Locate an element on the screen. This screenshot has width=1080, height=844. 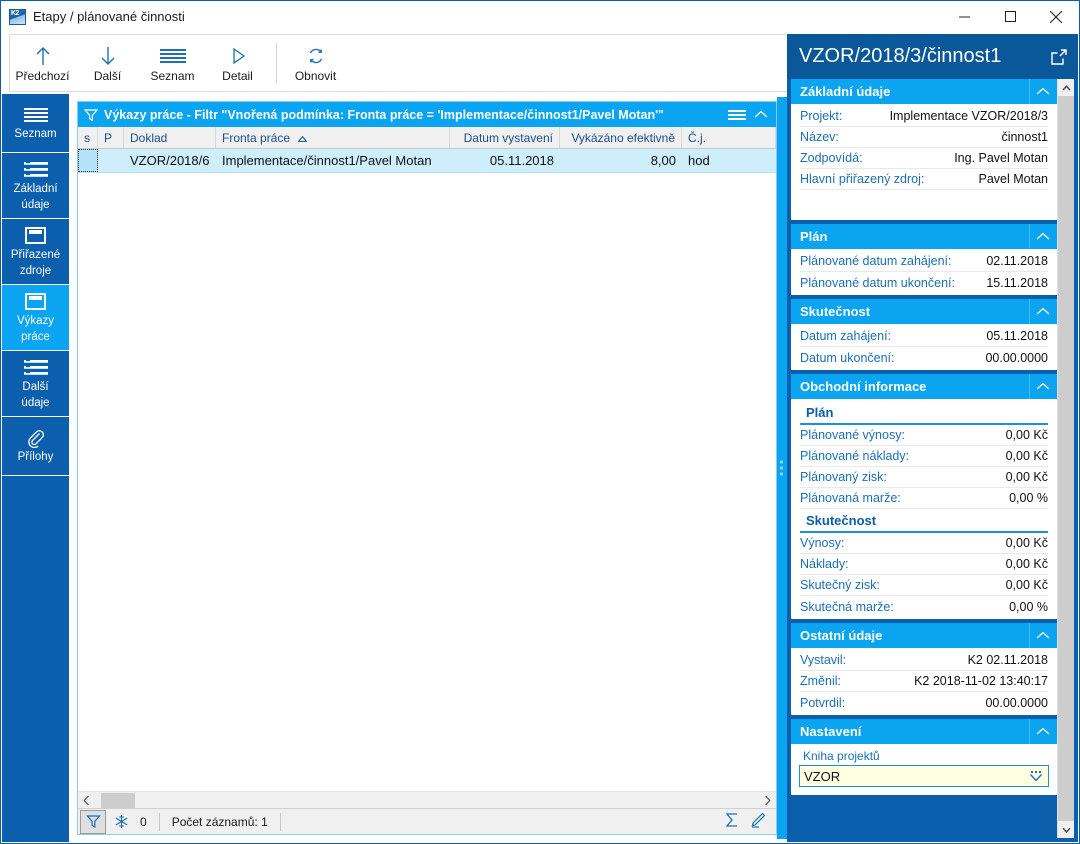
refresh-button: Obnovit is located at coordinates (315, 63).